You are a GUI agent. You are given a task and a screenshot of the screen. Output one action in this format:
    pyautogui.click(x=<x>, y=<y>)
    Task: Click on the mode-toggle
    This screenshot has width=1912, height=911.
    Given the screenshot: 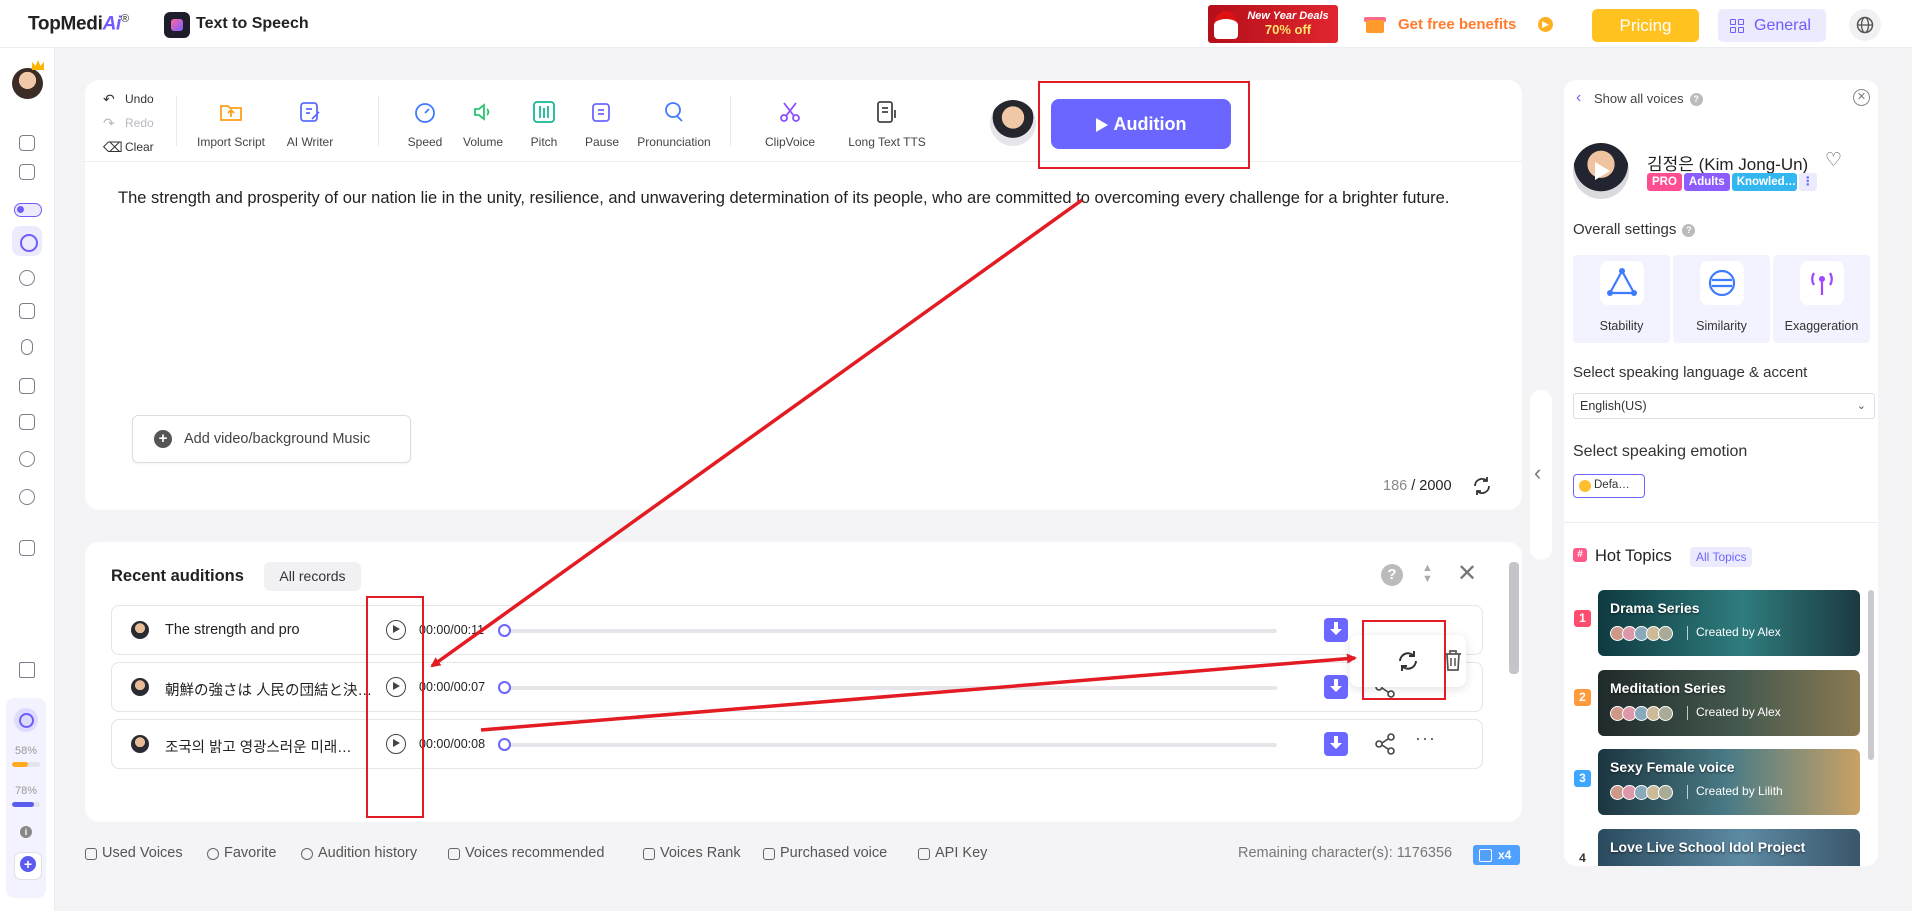 What is the action you would take?
    pyautogui.click(x=28, y=210)
    